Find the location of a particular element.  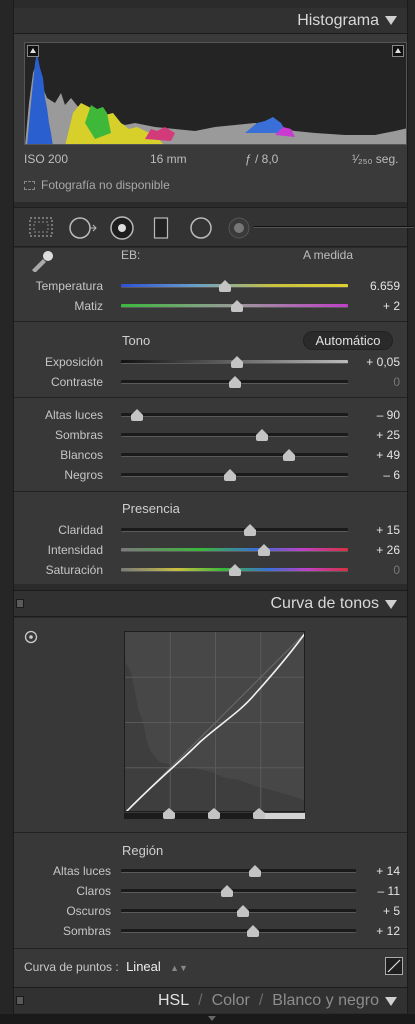

left-edge is located at coordinates (7, 512).